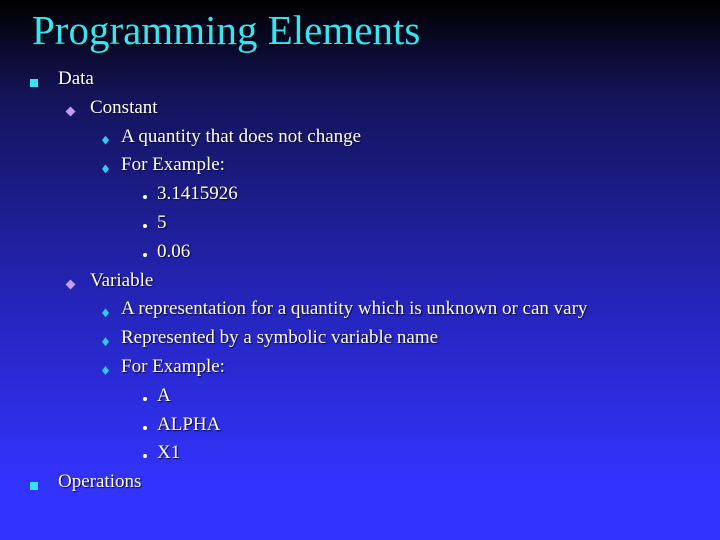 This screenshot has width=720, height=540. I want to click on bullet-text-level-4: 3.1415926, so click(197, 194).